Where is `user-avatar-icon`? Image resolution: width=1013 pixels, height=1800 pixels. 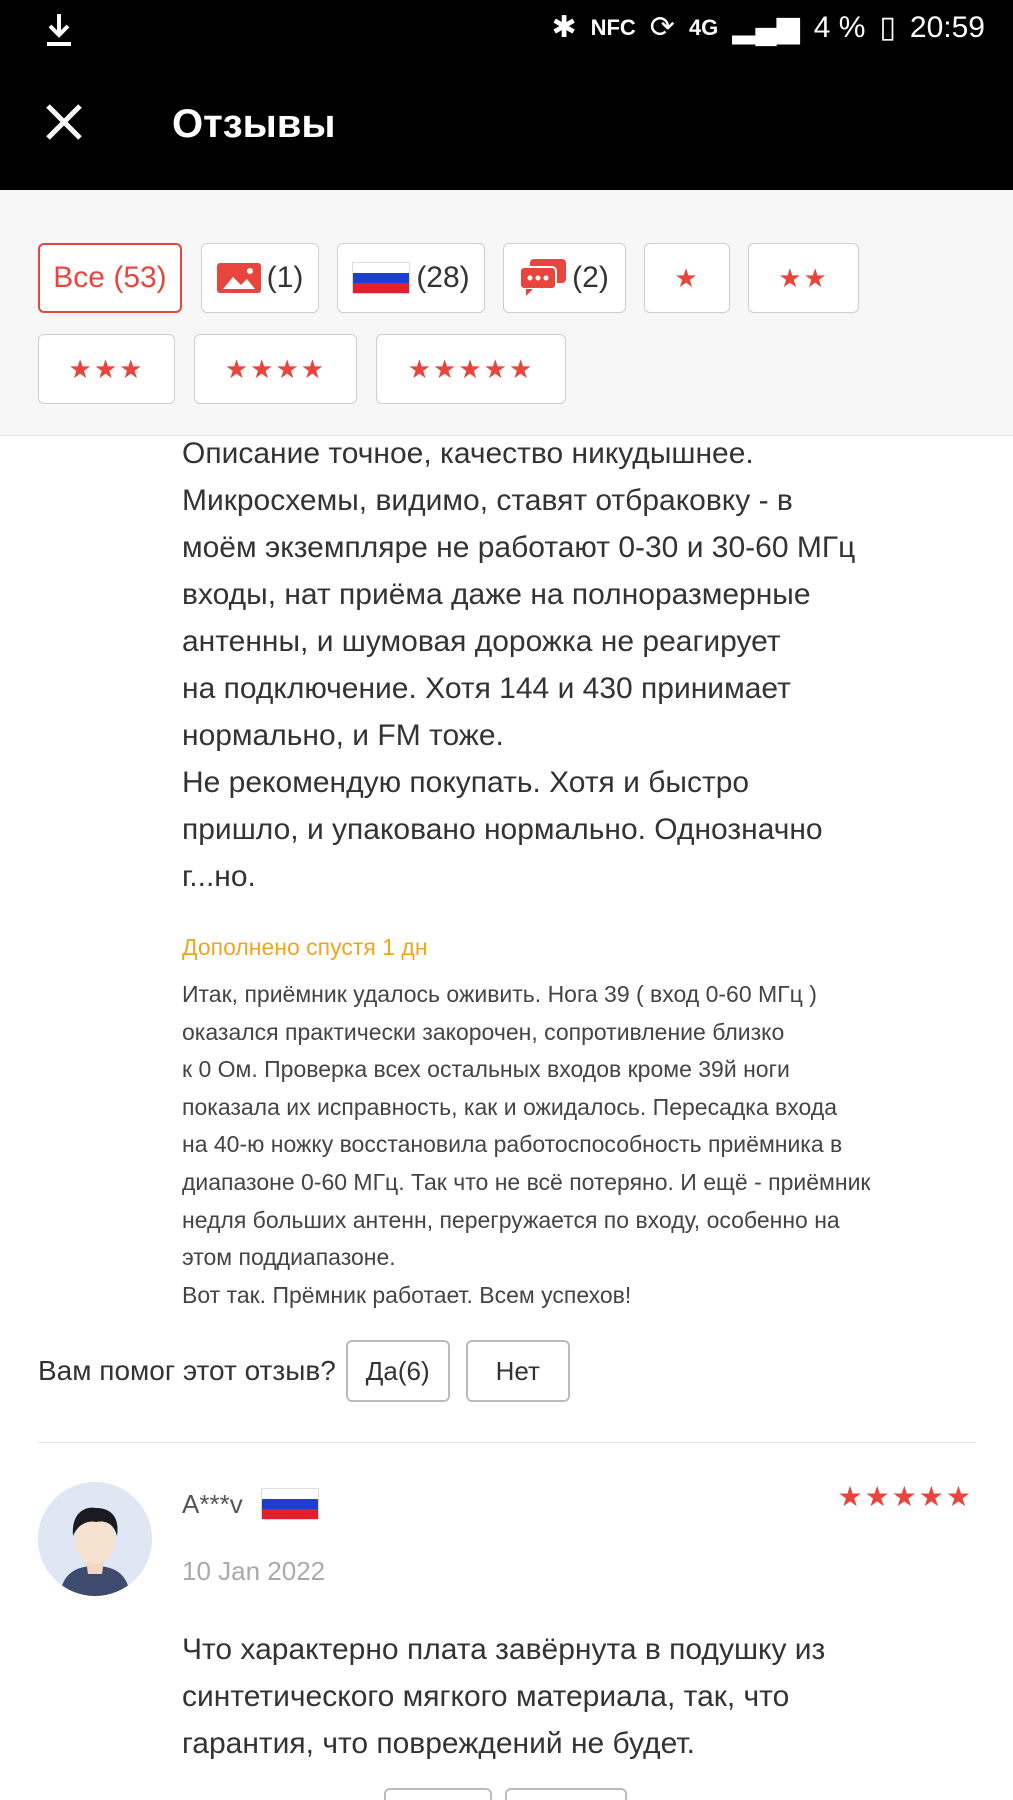 user-avatar-icon is located at coordinates (95, 1539).